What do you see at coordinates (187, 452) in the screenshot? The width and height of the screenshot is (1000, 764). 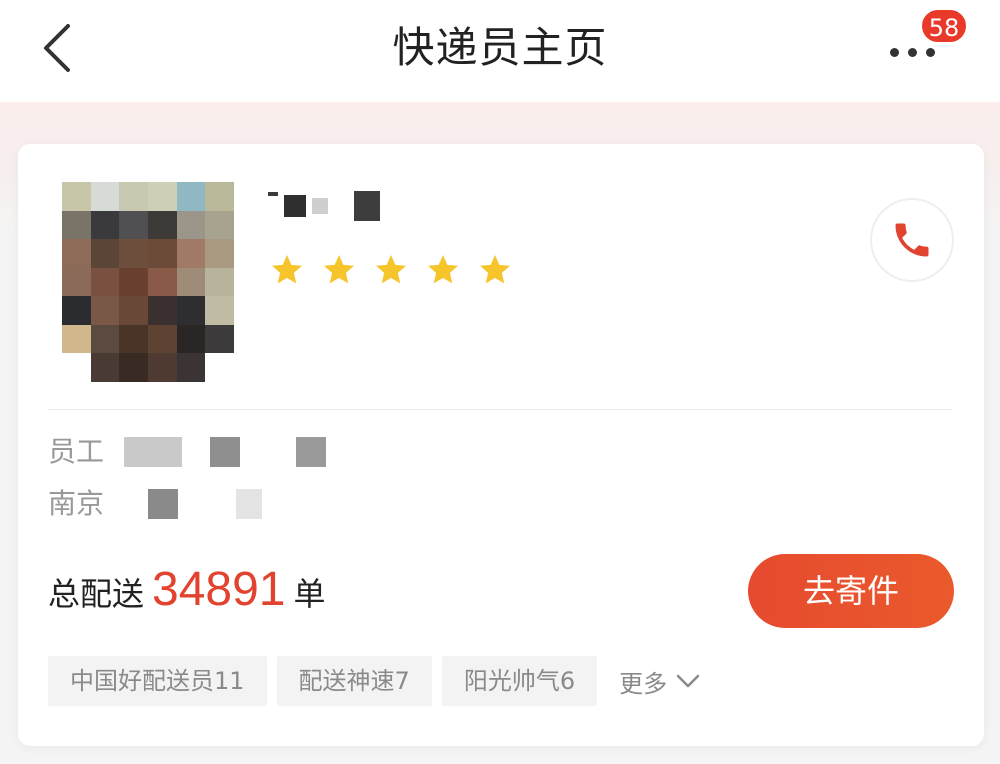 I see `employee-id-line: 员工` at bounding box center [187, 452].